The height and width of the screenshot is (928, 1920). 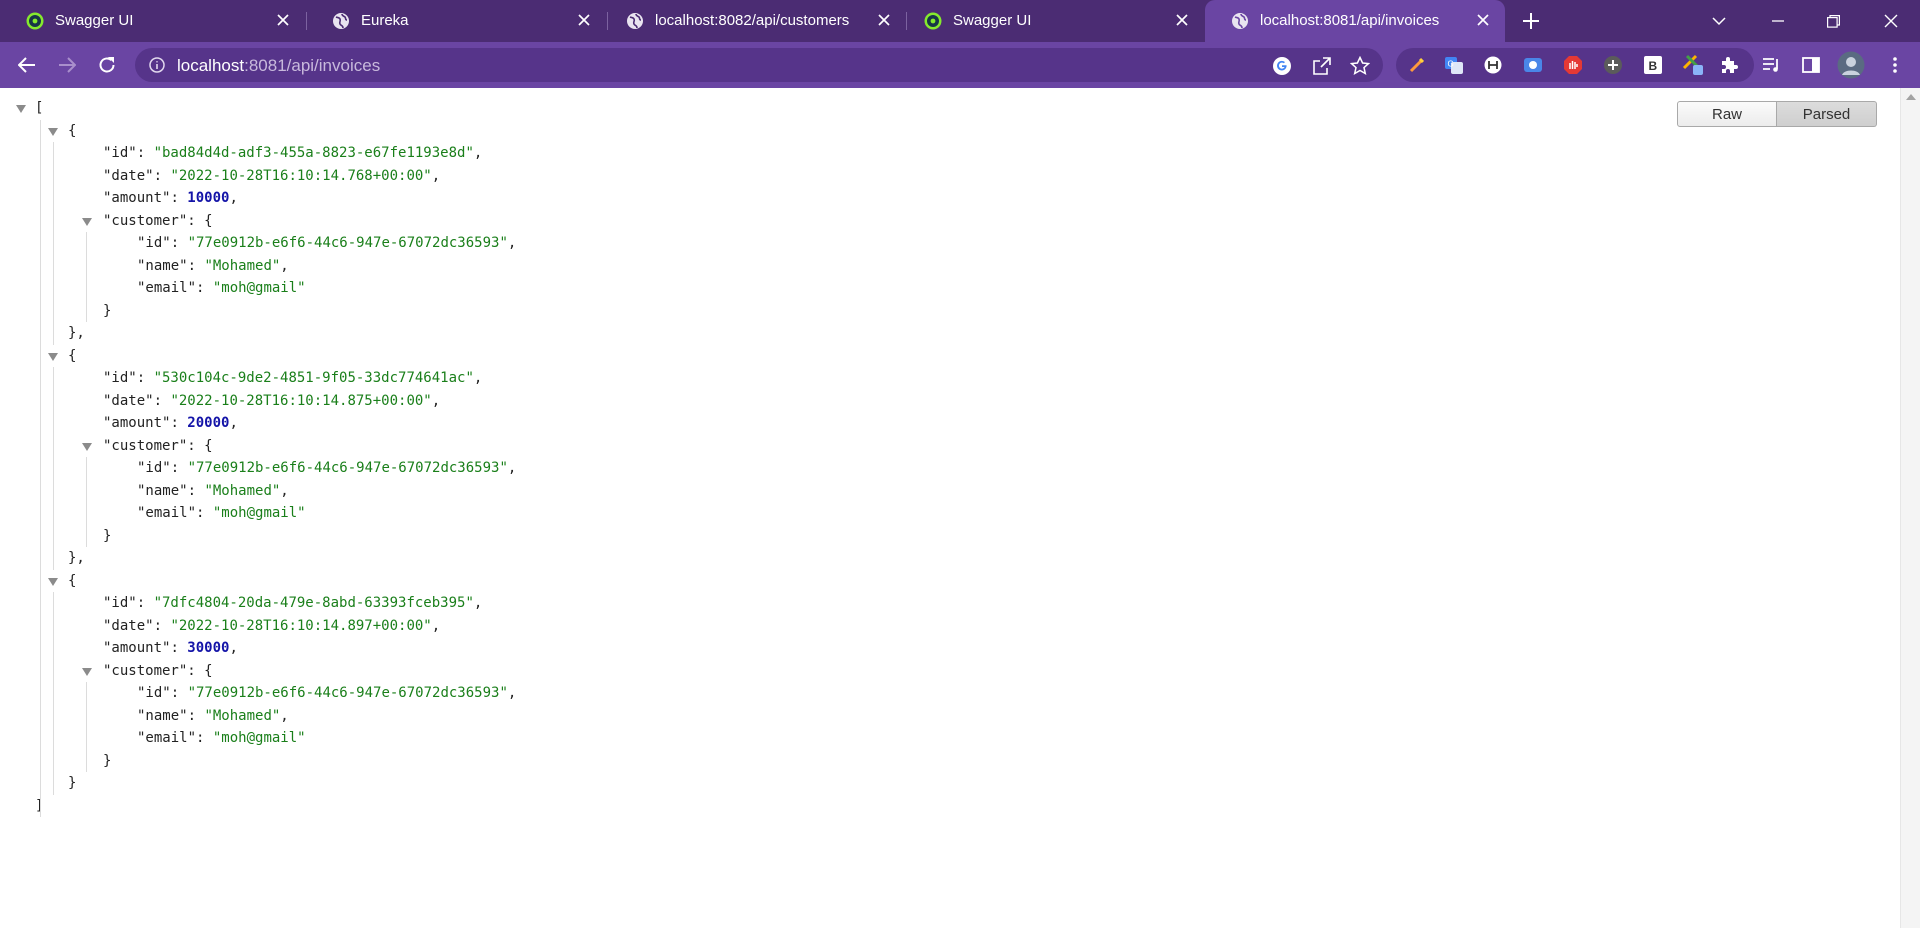 I want to click on json-array-open: [, so click(x=39, y=108).